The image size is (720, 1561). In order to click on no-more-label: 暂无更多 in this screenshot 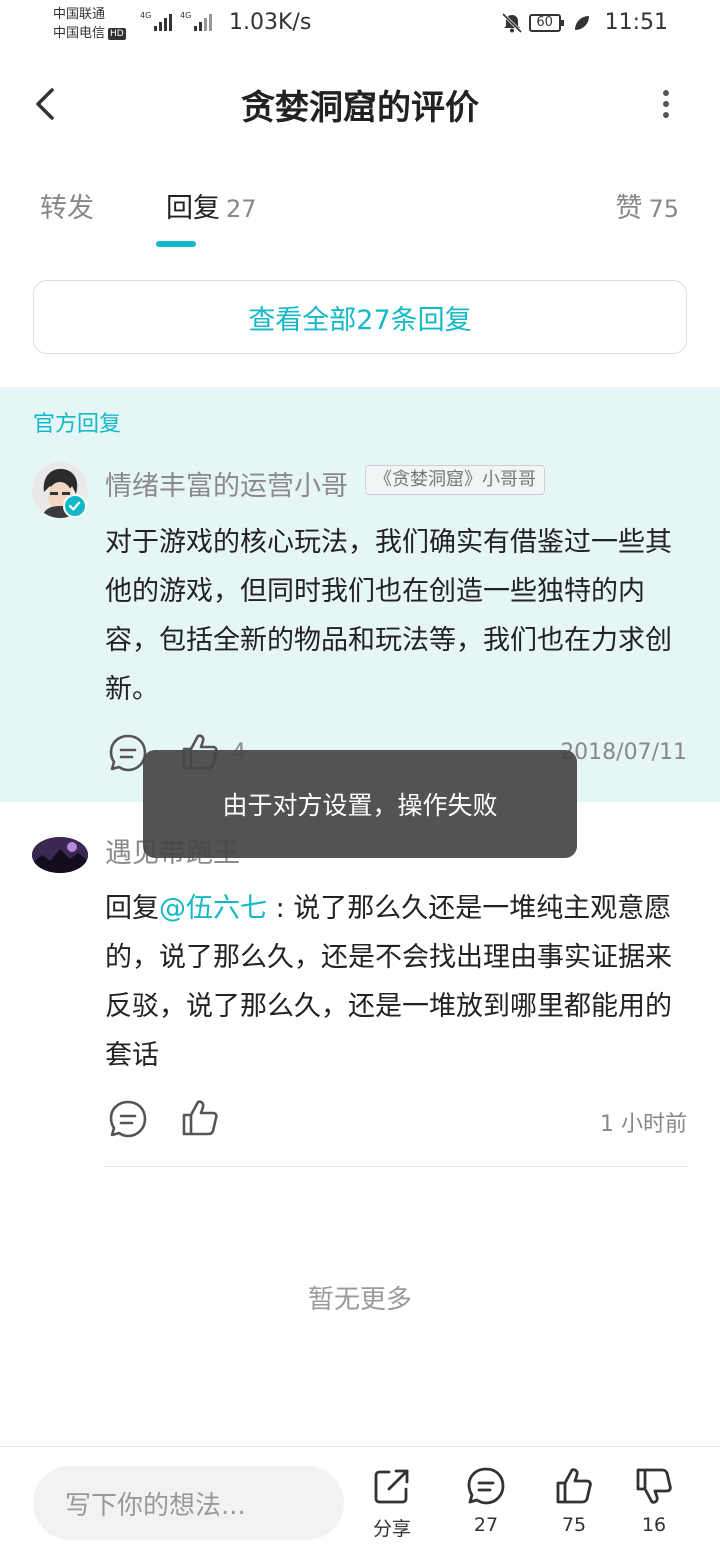, I will do `click(359, 1300)`.